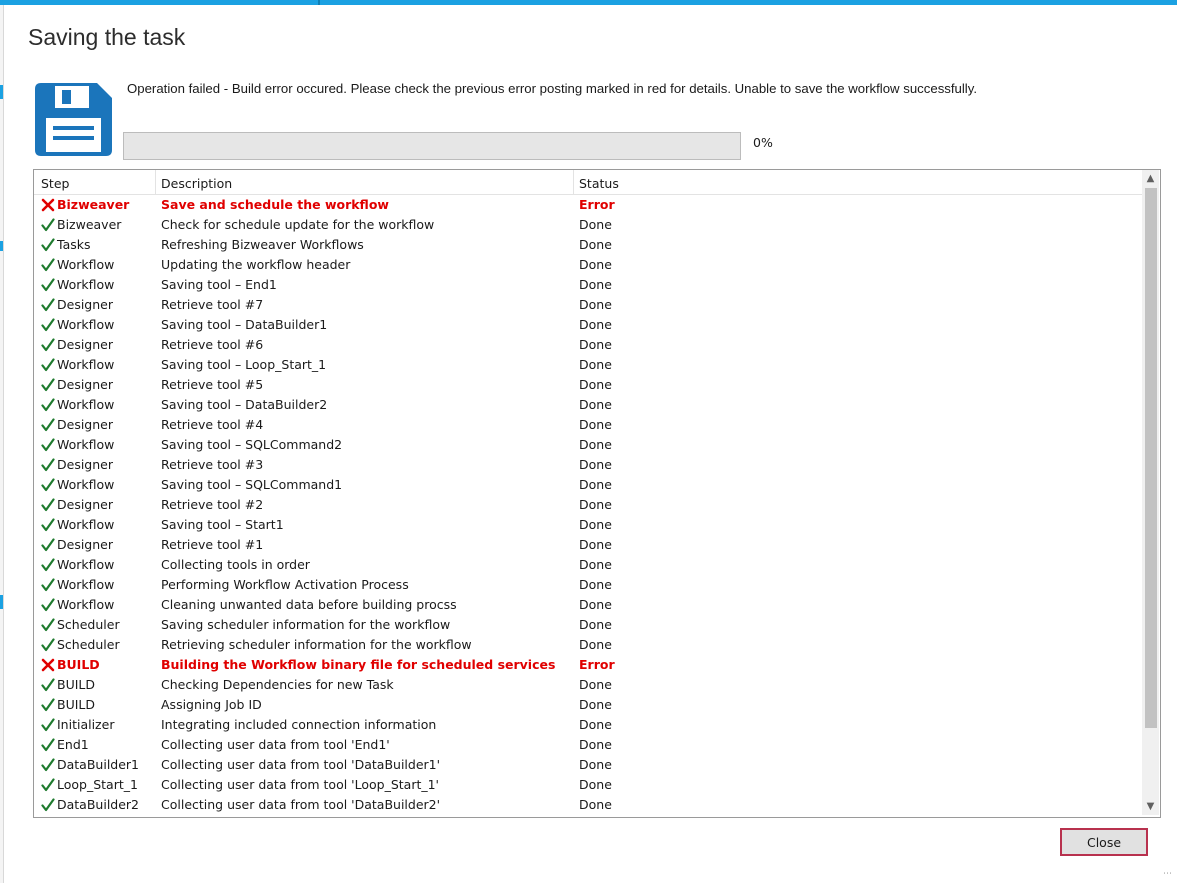 The height and width of the screenshot is (883, 1177). What do you see at coordinates (588, 545) in the screenshot?
I see `table-row: Designer Retrieve tool #1 Done` at bounding box center [588, 545].